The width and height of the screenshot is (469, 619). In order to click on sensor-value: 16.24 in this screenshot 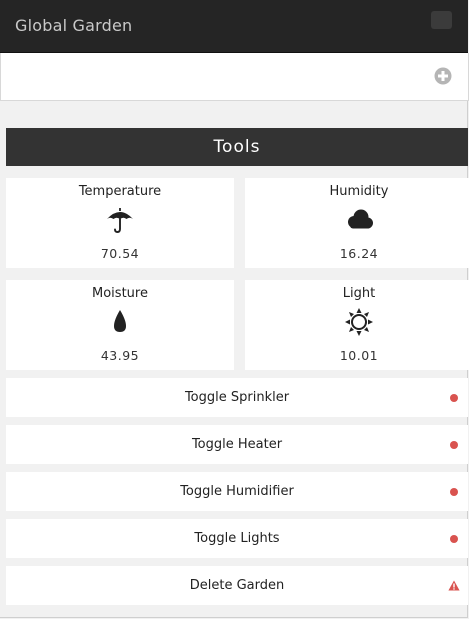, I will do `click(359, 253)`.